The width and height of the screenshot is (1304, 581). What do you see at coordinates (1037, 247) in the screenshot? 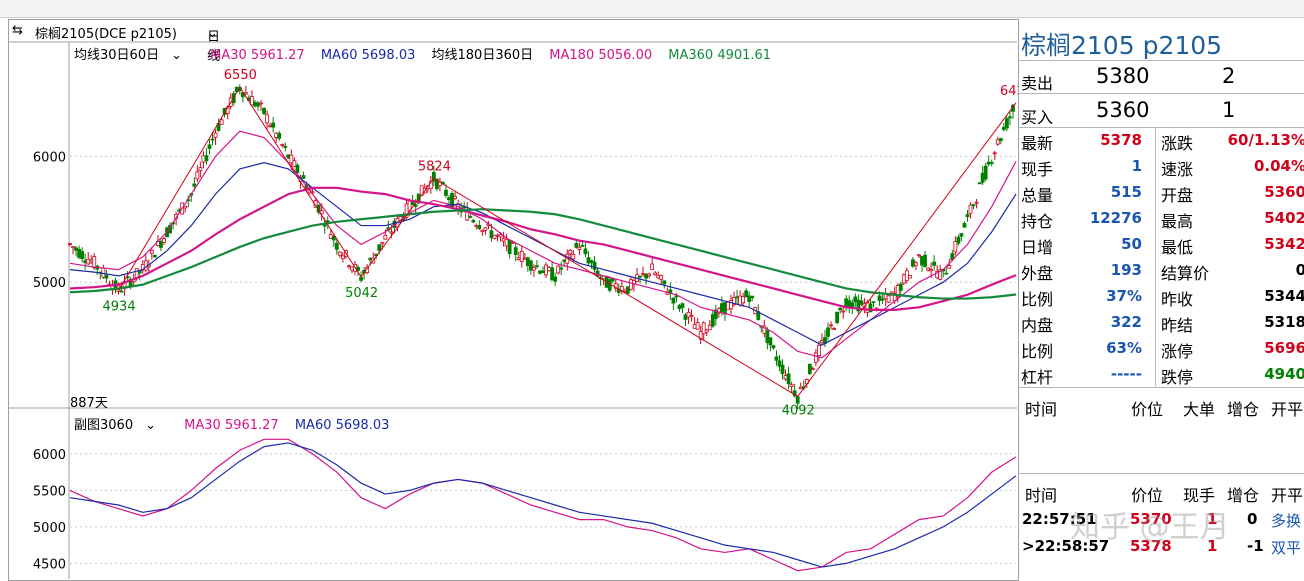
I see `quote-label: 日增` at bounding box center [1037, 247].